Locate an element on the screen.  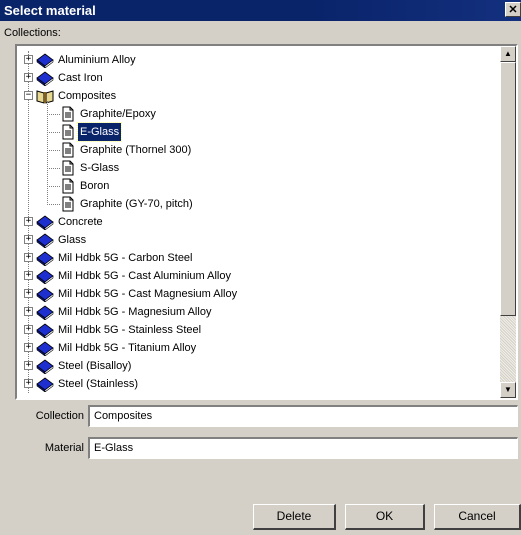
tree-item-label: Mil Hdbk 5G - Stainless Steel is located at coordinates (130, 330).